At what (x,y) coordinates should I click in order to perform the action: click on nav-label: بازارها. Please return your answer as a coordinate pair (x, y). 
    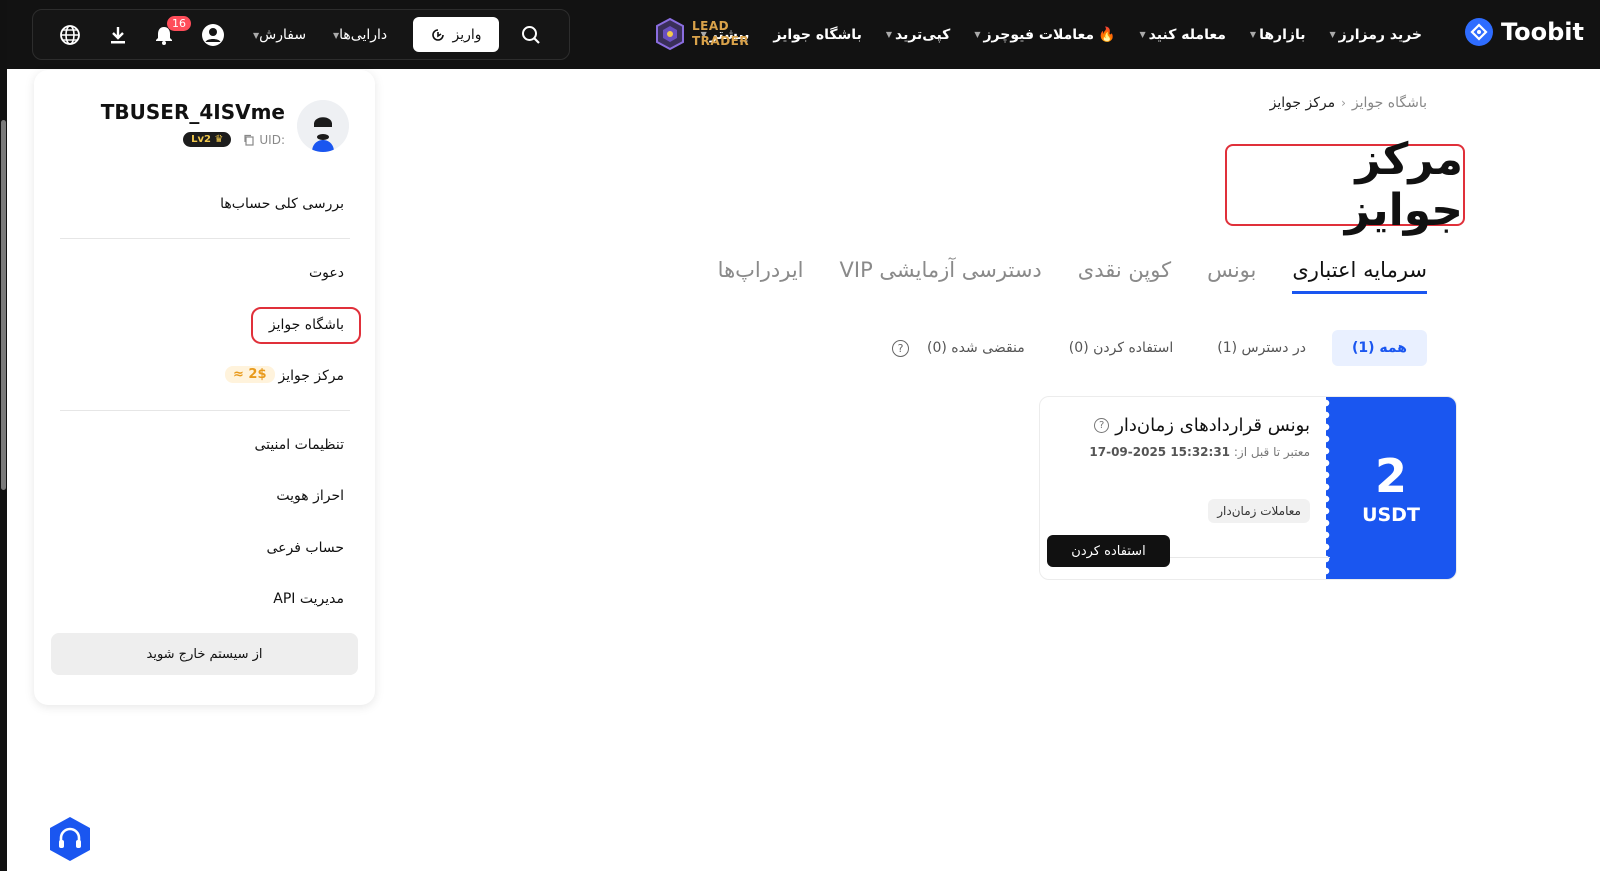
    Looking at the image, I should click on (1282, 34).